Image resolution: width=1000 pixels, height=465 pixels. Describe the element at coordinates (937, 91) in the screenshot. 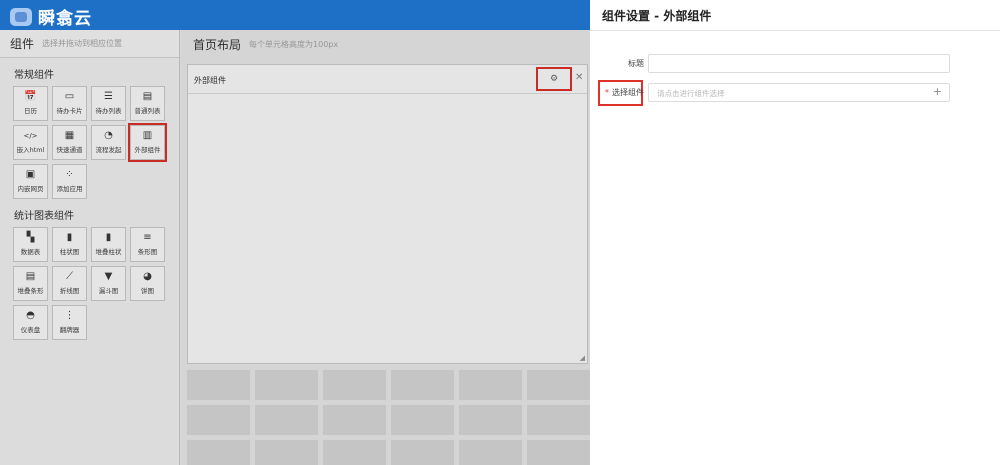

I see `plus-icon: +` at that location.